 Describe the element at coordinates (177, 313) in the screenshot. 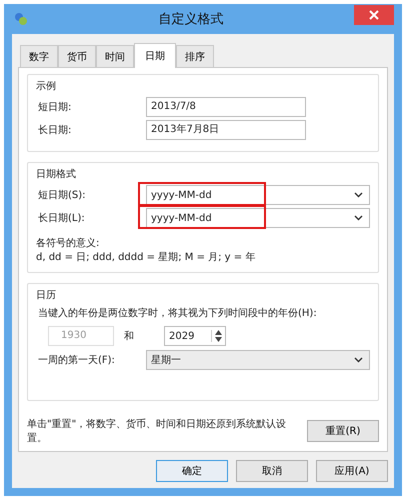

I see `instruction-text: 当键入的年份是两位数字时，将其视为下列时间段中的年份(H):` at that location.